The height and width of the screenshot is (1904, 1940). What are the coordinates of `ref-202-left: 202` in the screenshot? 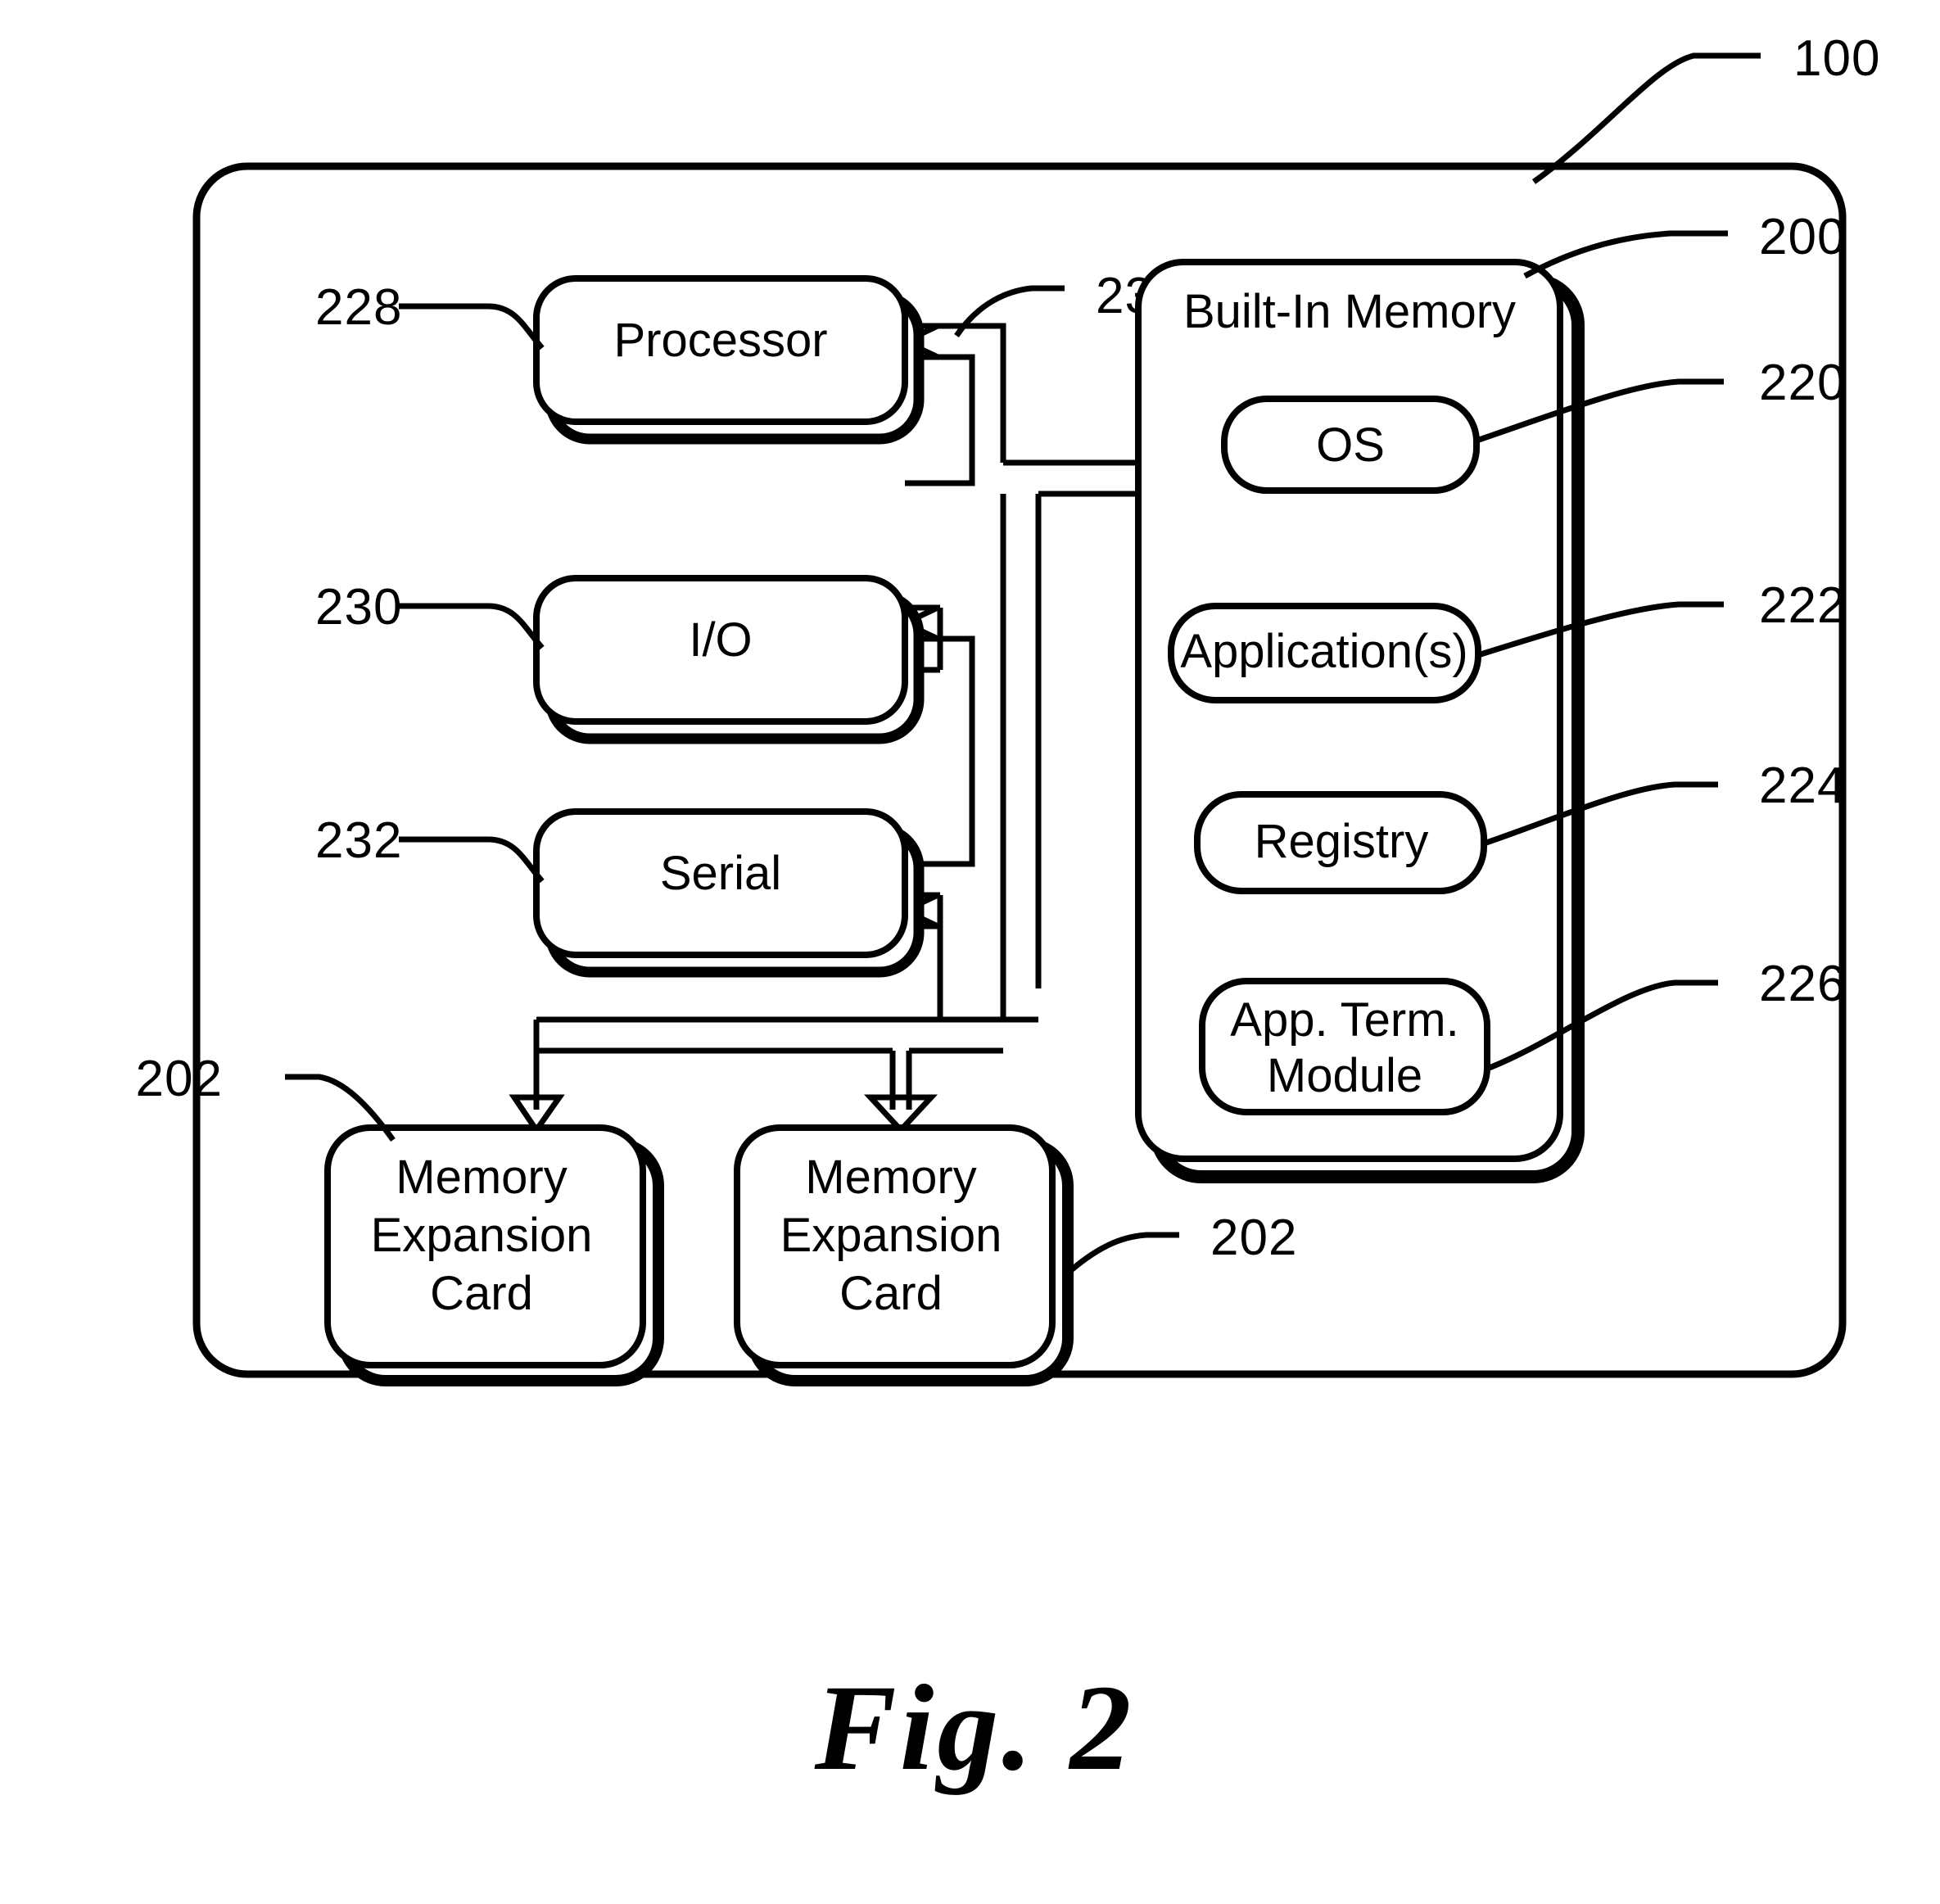 It's located at (180, 1079).